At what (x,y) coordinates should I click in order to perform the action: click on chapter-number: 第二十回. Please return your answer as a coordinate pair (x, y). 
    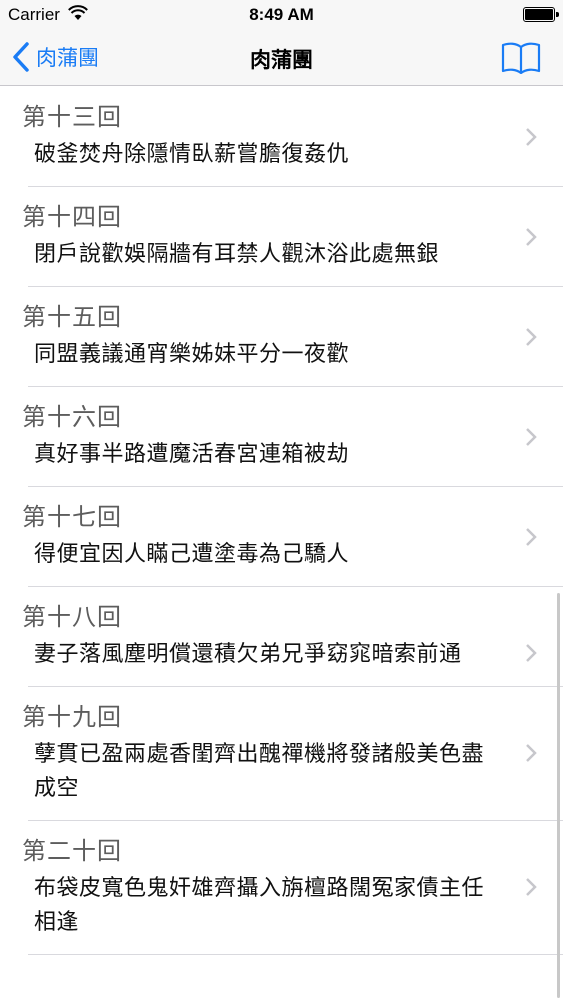
    Looking at the image, I should click on (72, 851).